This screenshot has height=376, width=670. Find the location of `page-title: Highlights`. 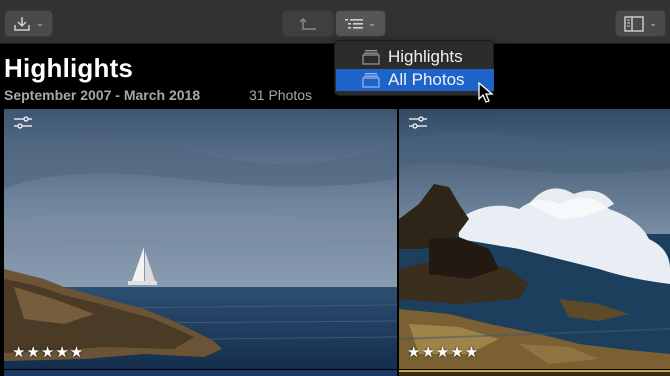

page-title: Highlights is located at coordinates (69, 68).